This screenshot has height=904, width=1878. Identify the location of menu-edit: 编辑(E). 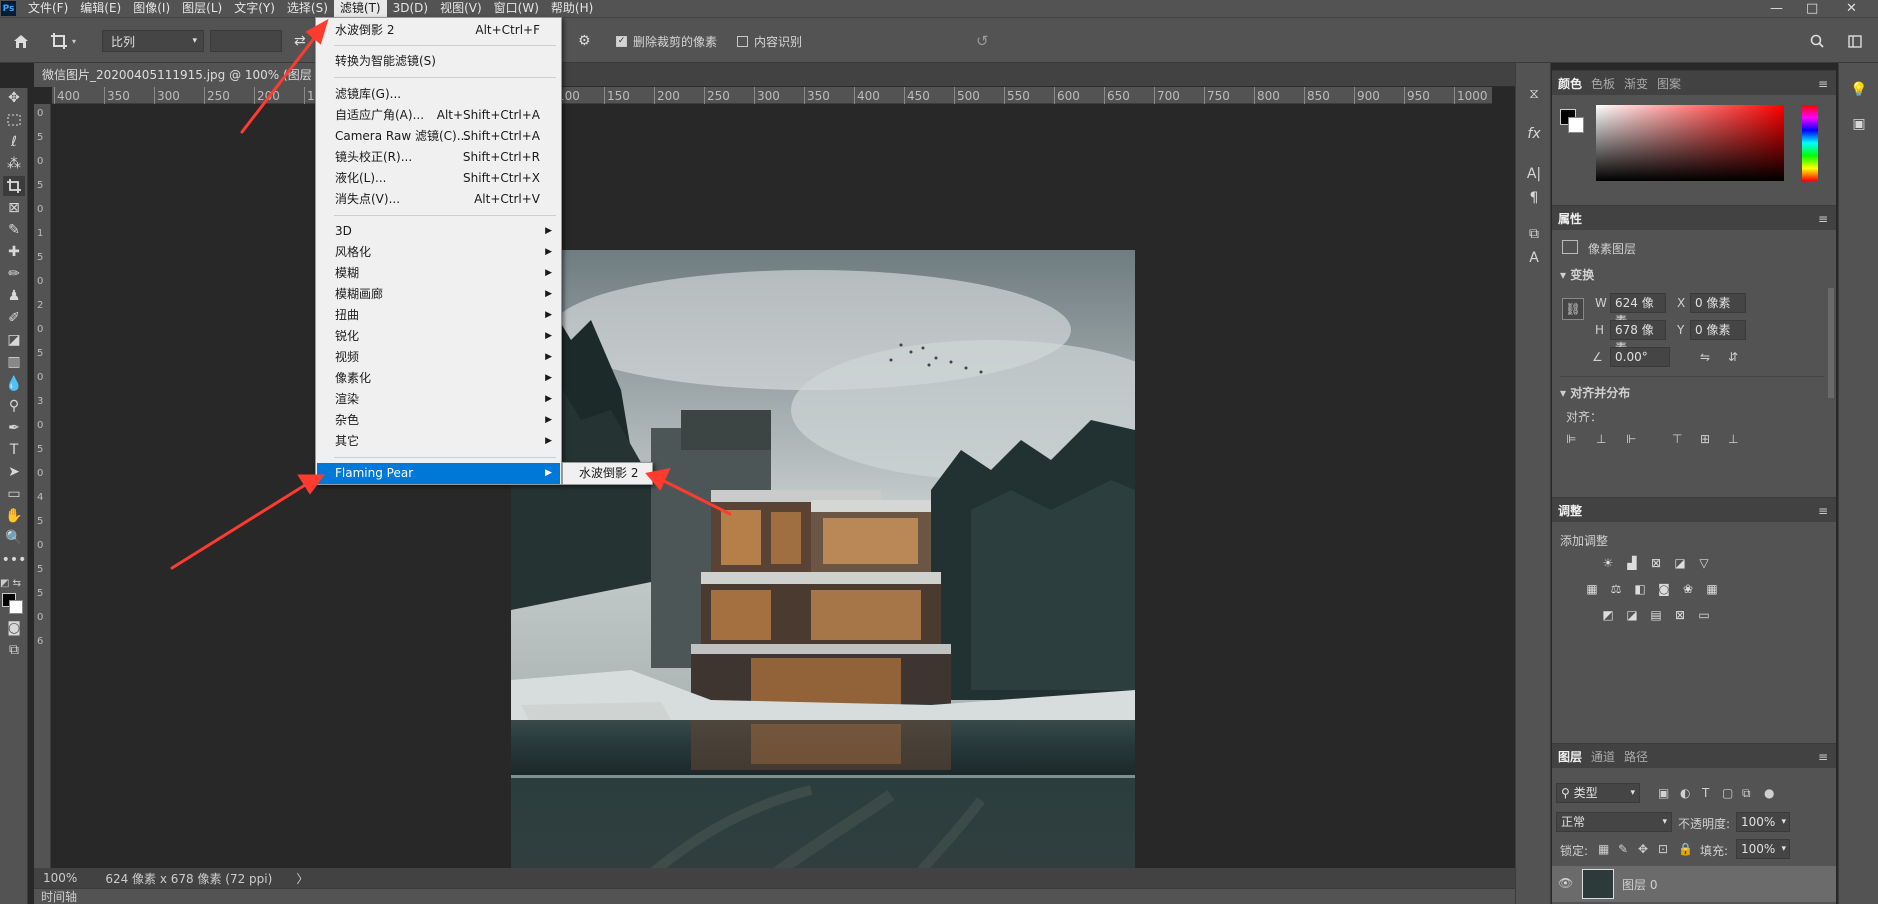
(100, 8).